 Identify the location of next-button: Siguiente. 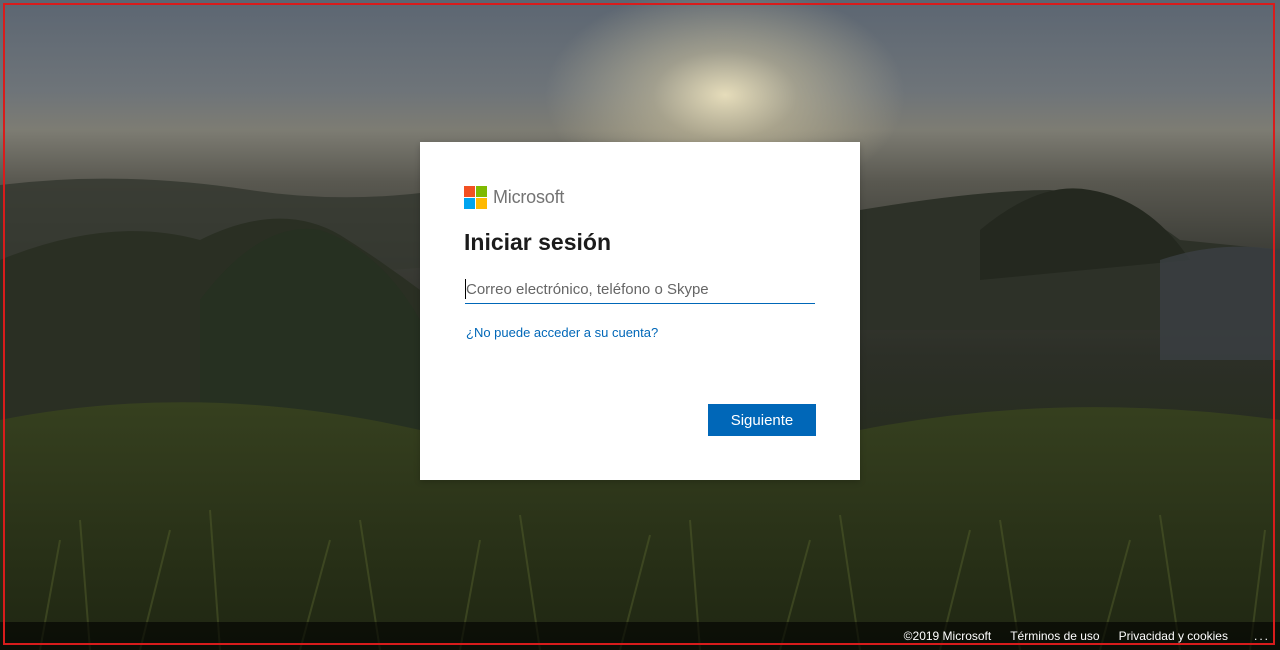
(762, 420).